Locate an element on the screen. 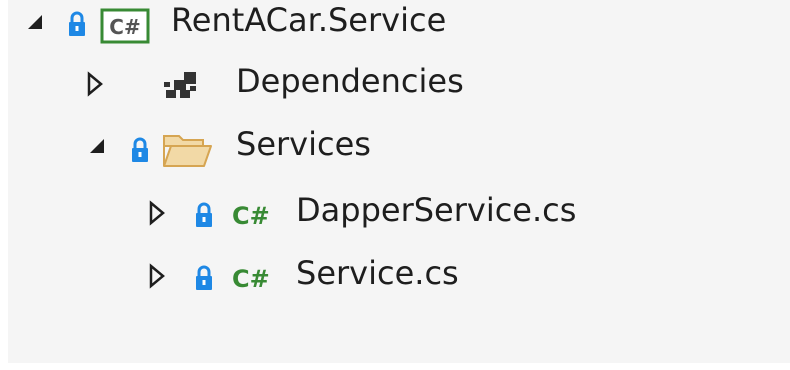  tree-item-project: C# RentACar.Service is located at coordinates (399, 25).